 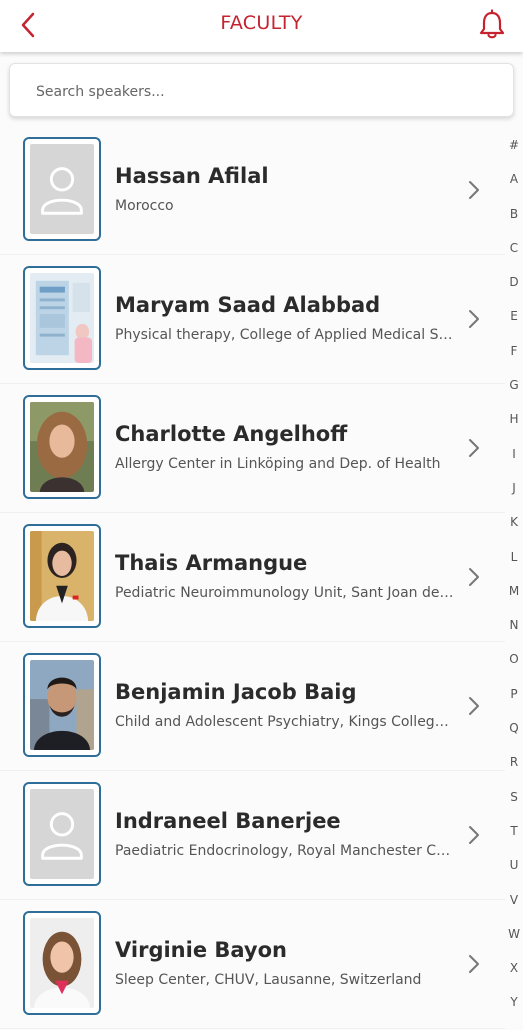 I want to click on index-letter: L, so click(x=514, y=567).